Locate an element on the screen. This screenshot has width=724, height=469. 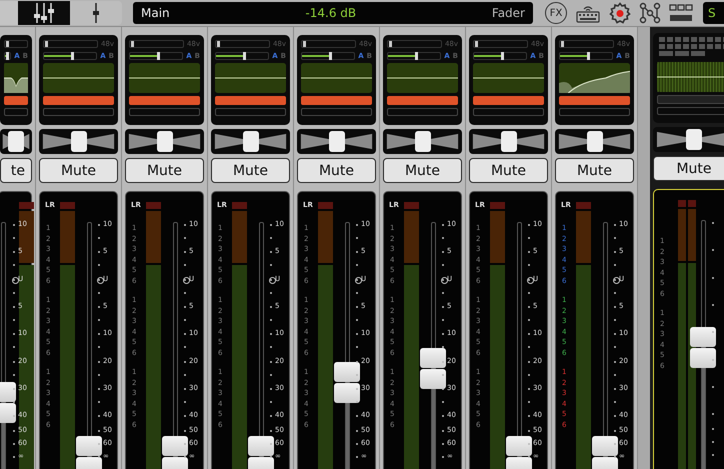
channel-display: Main -14.6 dB Fader is located at coordinates (333, 13).